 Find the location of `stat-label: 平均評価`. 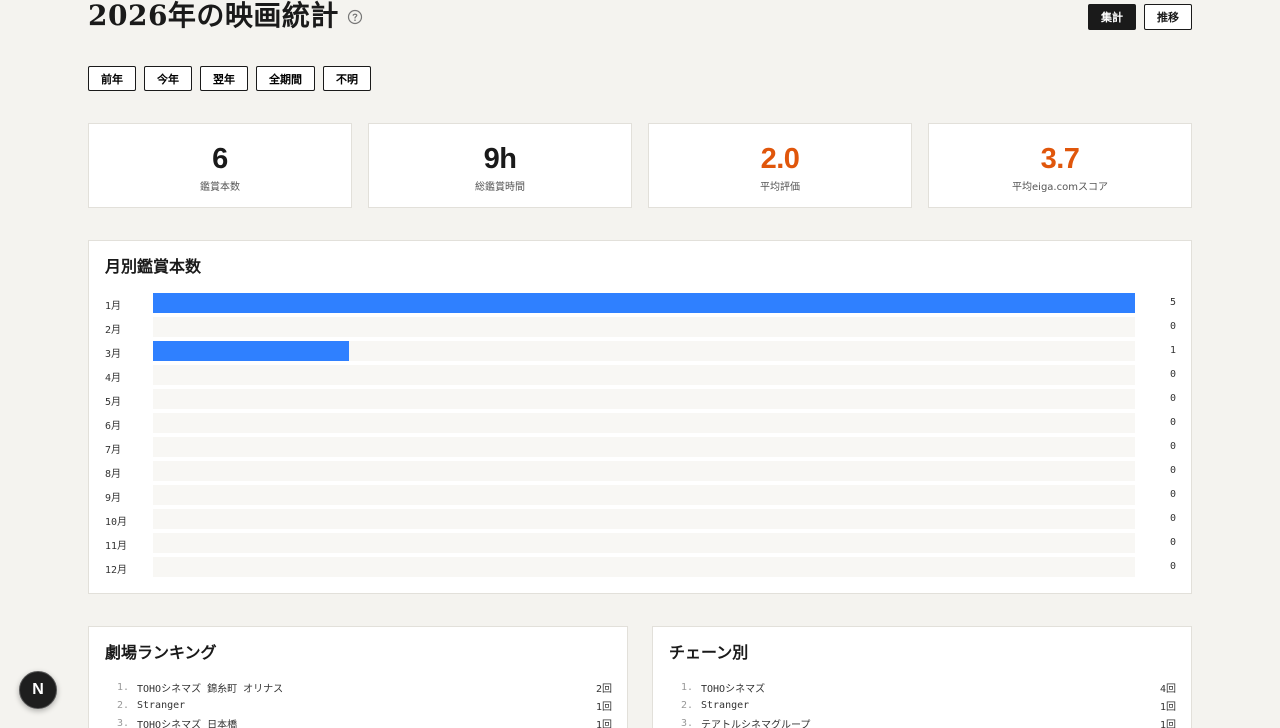

stat-label: 平均評価 is located at coordinates (780, 187).